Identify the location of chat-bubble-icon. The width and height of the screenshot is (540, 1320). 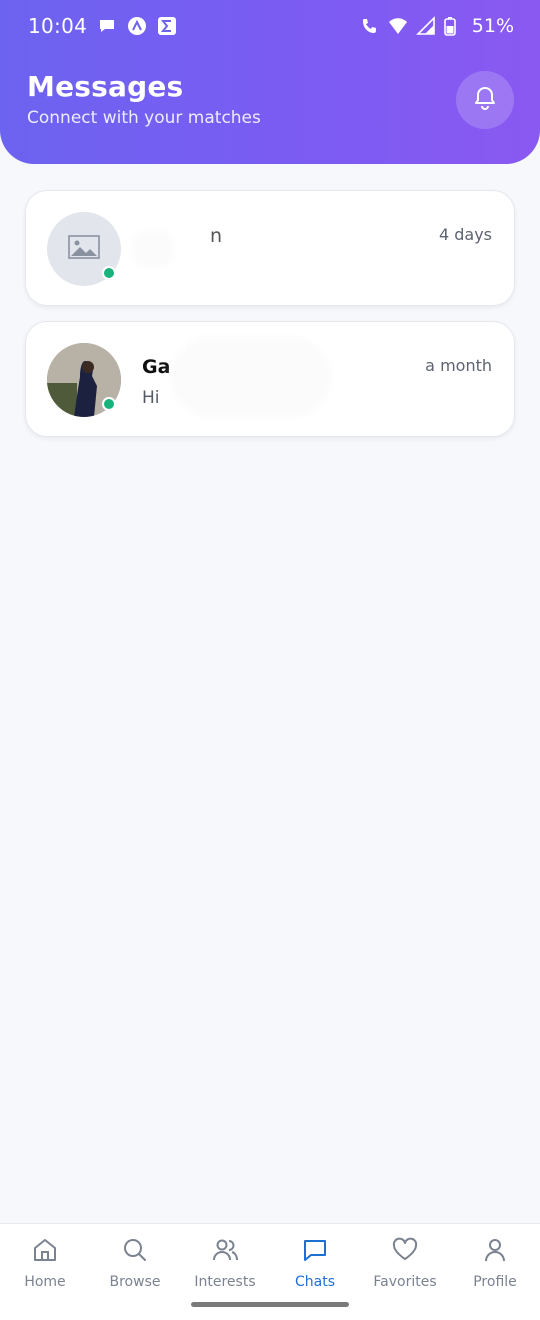
(107, 26).